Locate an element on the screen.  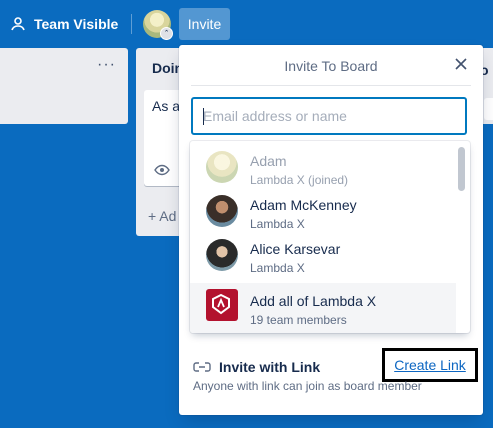
add-card-button: + Ad is located at coordinates (162, 216).